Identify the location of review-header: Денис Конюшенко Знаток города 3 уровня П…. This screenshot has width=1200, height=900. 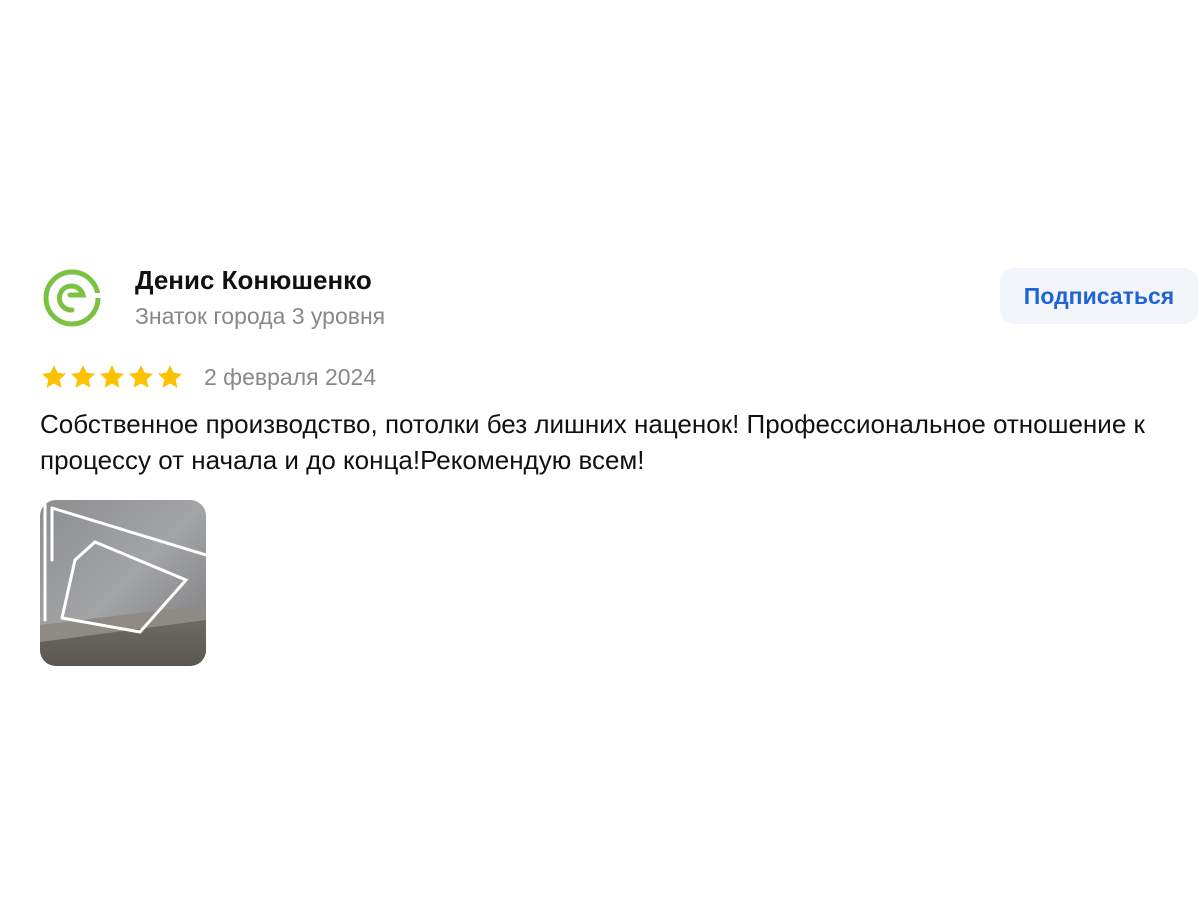
(620, 297).